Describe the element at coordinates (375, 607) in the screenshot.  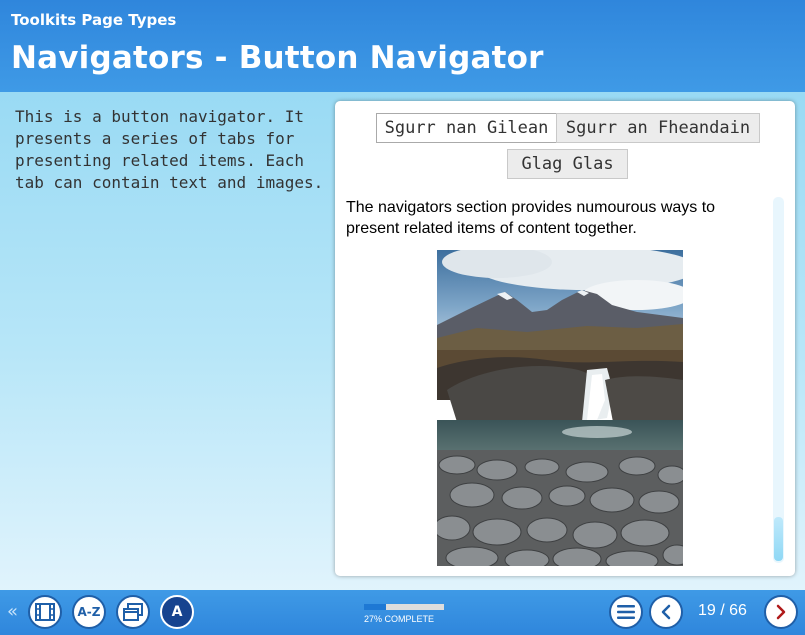
I see `progress-fill` at that location.